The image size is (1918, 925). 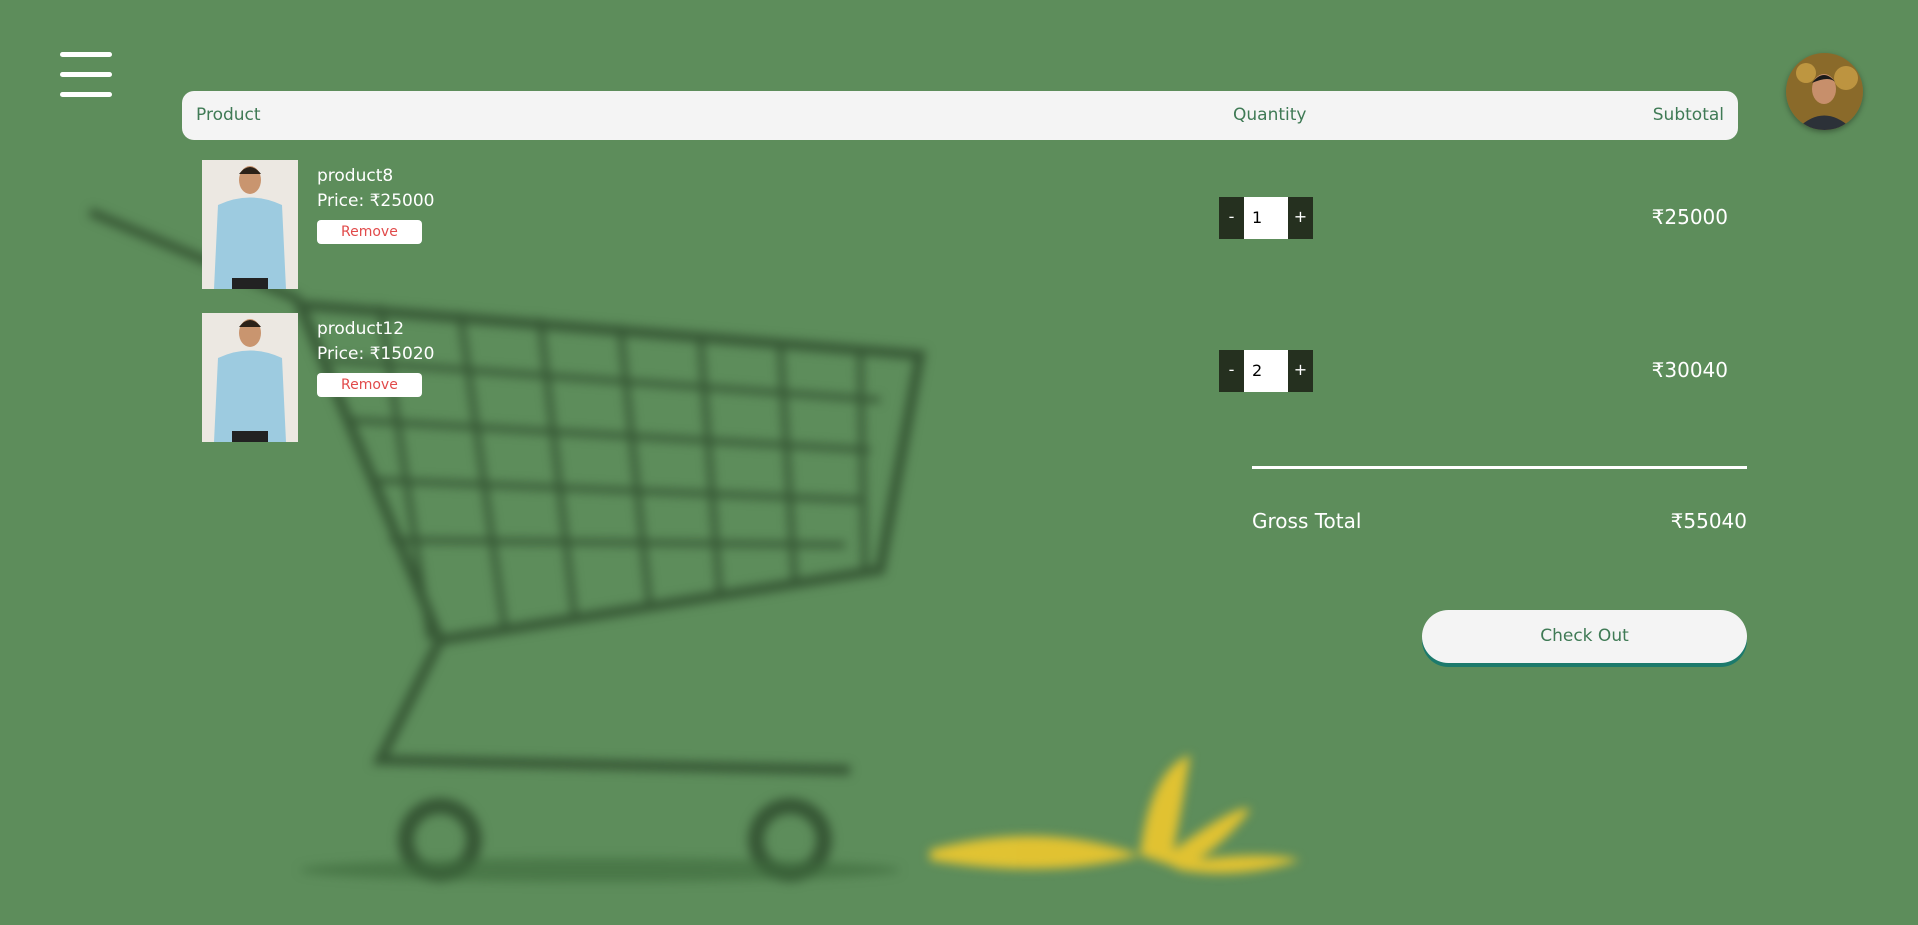 I want to click on user-avatar, so click(x=1824, y=91).